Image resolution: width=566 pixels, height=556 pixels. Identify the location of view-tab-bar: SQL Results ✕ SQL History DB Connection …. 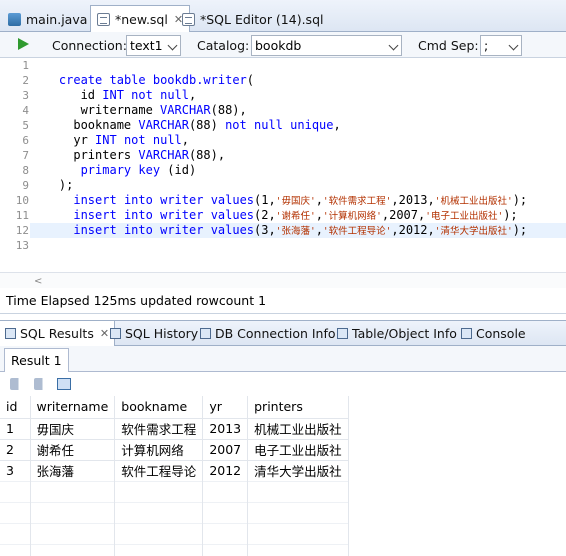
(283, 333).